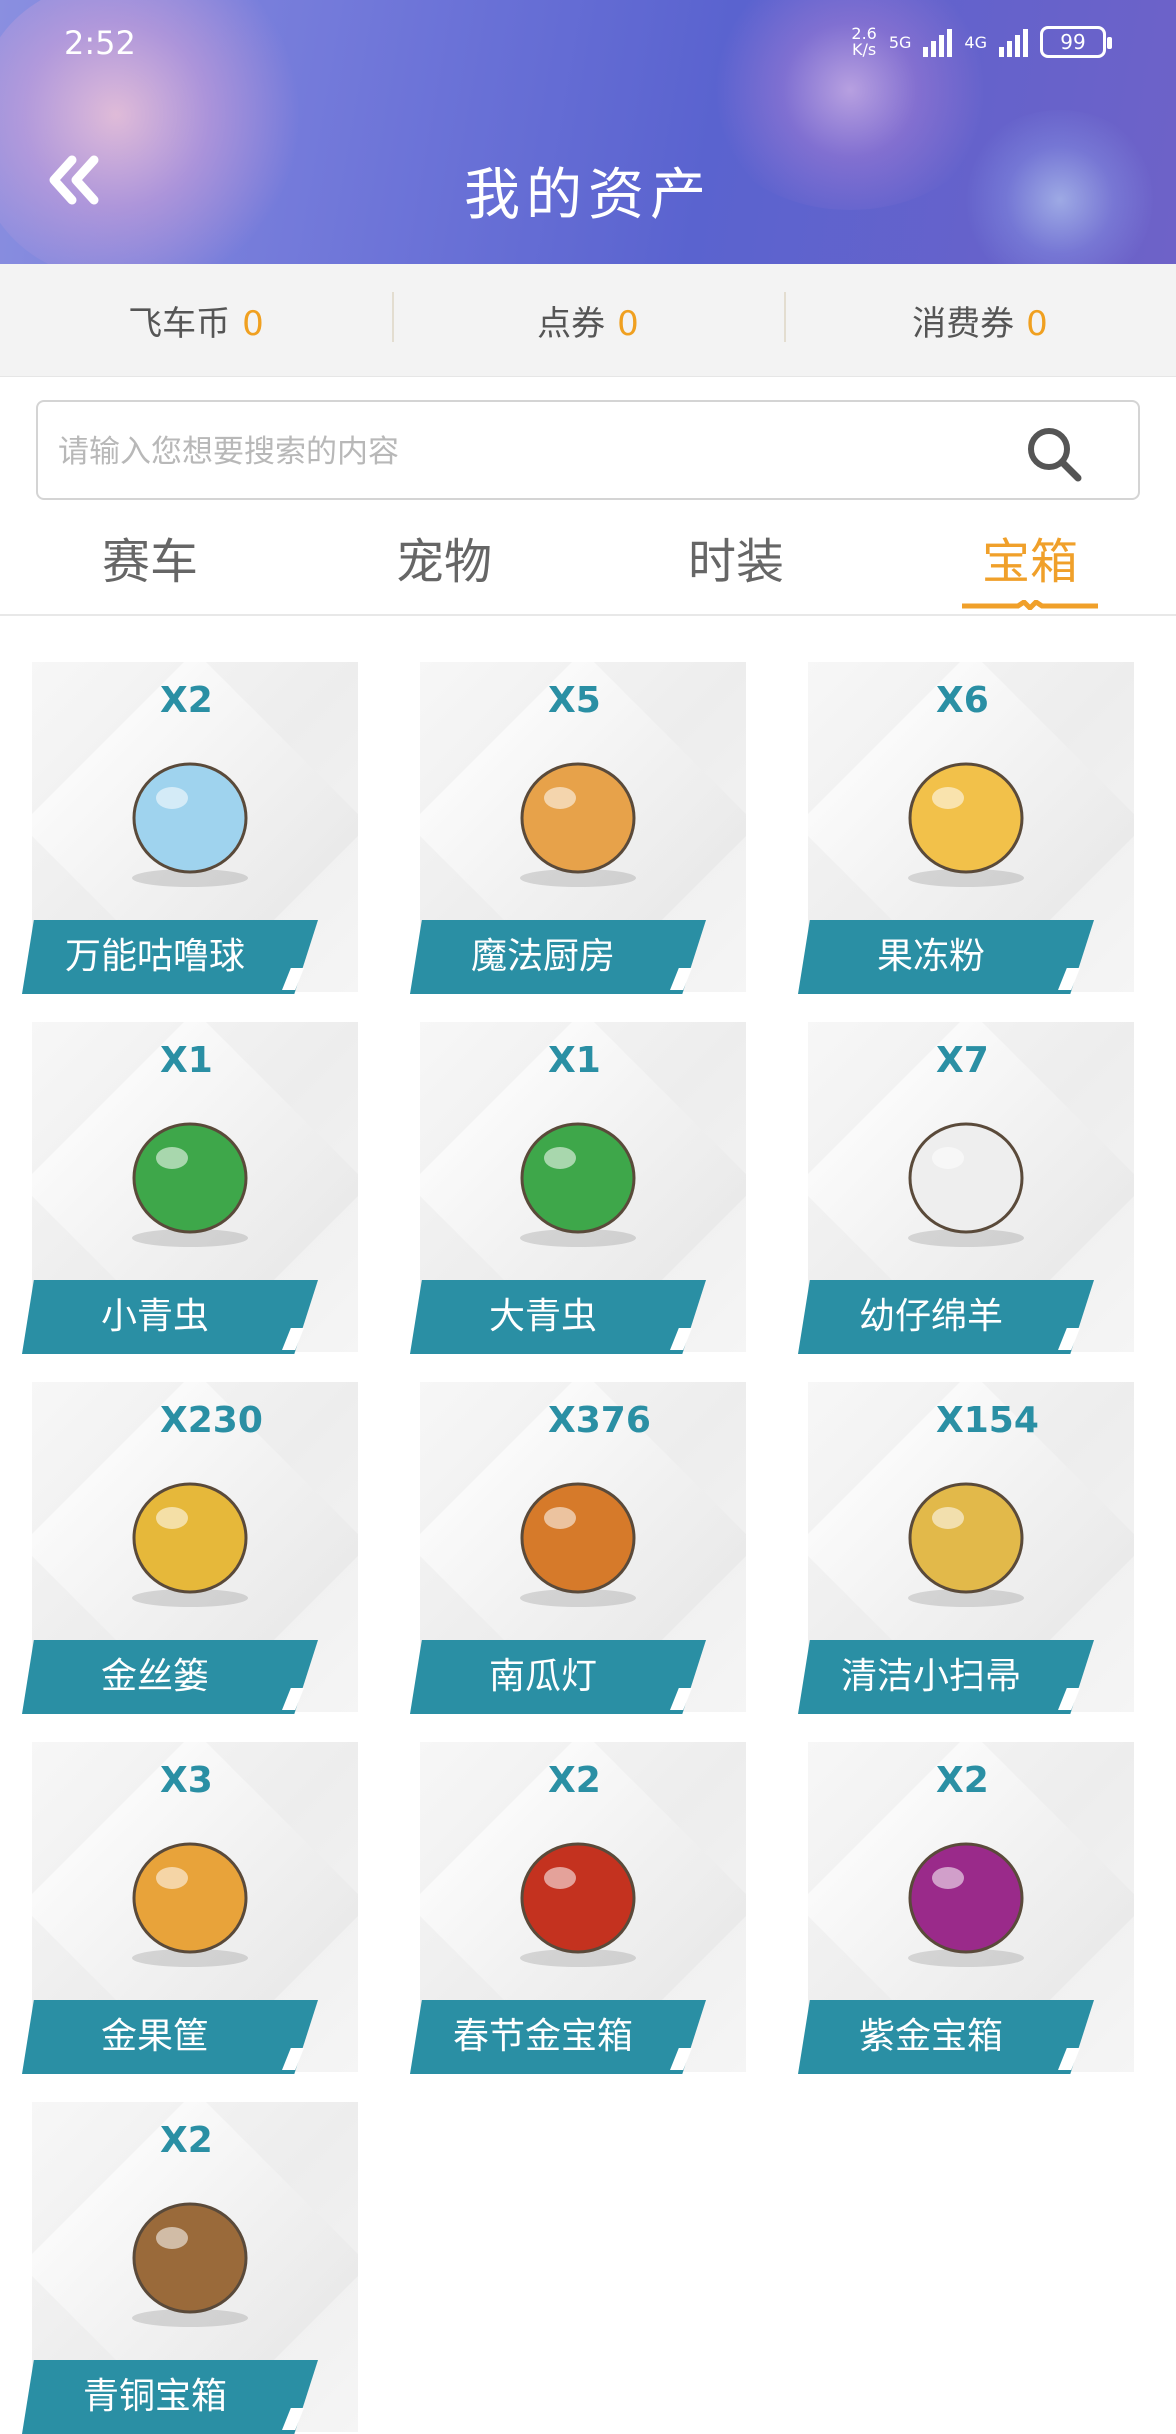 The width and height of the screenshot is (1176, 2434). I want to click on status-icons: 2.6 K/s 5G 4G 99, so click(981, 41).